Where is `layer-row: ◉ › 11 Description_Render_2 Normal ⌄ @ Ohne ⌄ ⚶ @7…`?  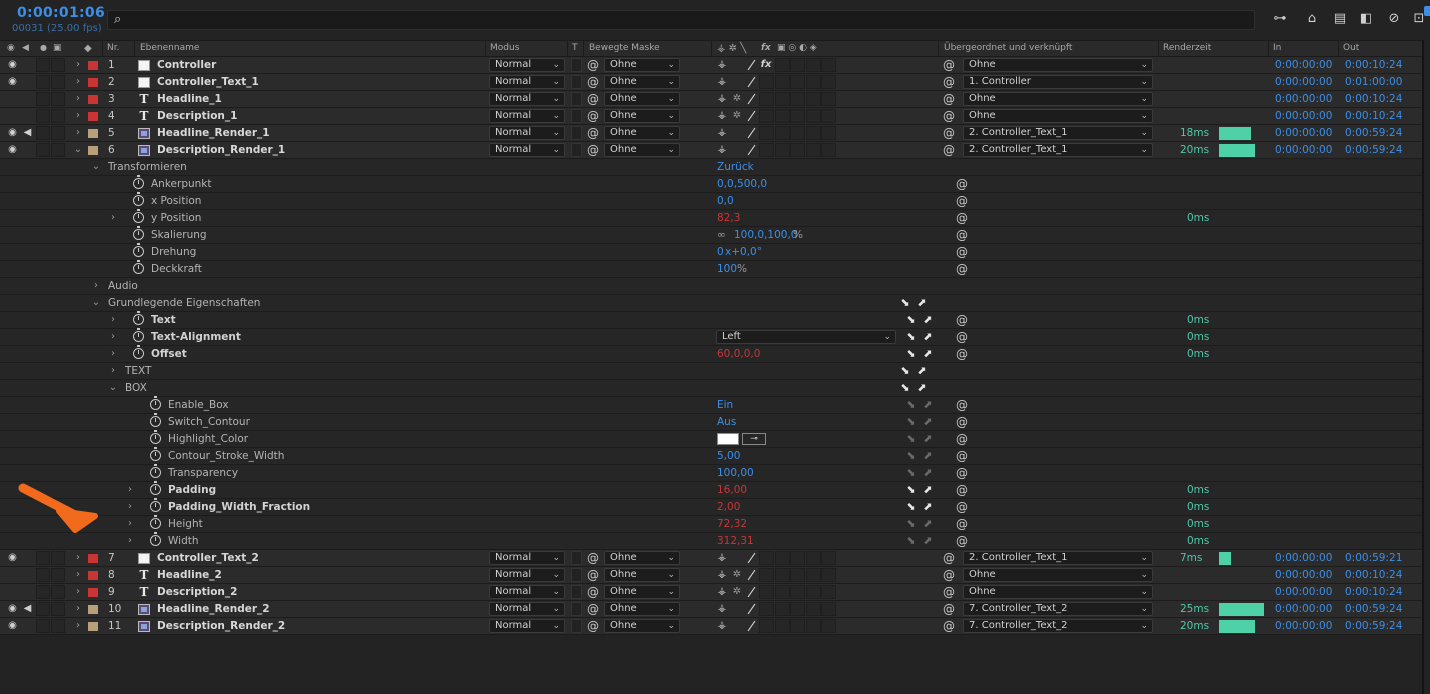
layer-row: ◉ › 11 Description_Render_2 Normal ⌄ @ Ohne ⌄ ⚶ @7… is located at coordinates (711, 626).